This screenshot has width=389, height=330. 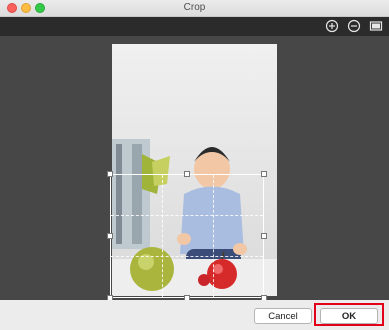 I want to click on fit-to-window-icon, so click(x=376, y=26).